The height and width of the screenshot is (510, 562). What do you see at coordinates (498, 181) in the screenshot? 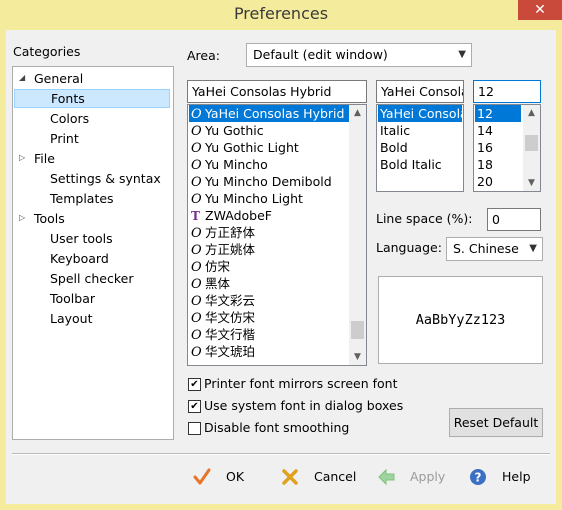
I see `font-size-item: 20` at bounding box center [498, 181].